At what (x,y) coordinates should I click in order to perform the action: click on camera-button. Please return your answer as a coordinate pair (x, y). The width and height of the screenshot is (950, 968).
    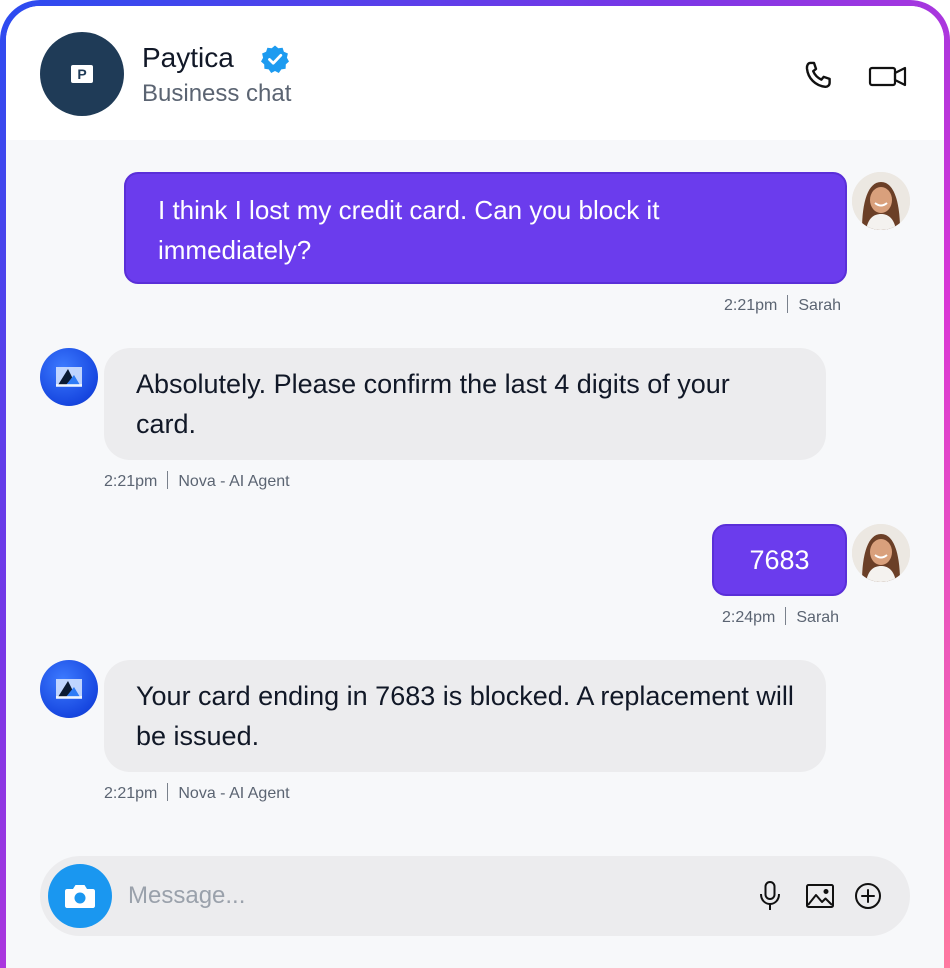
    Looking at the image, I should click on (80, 896).